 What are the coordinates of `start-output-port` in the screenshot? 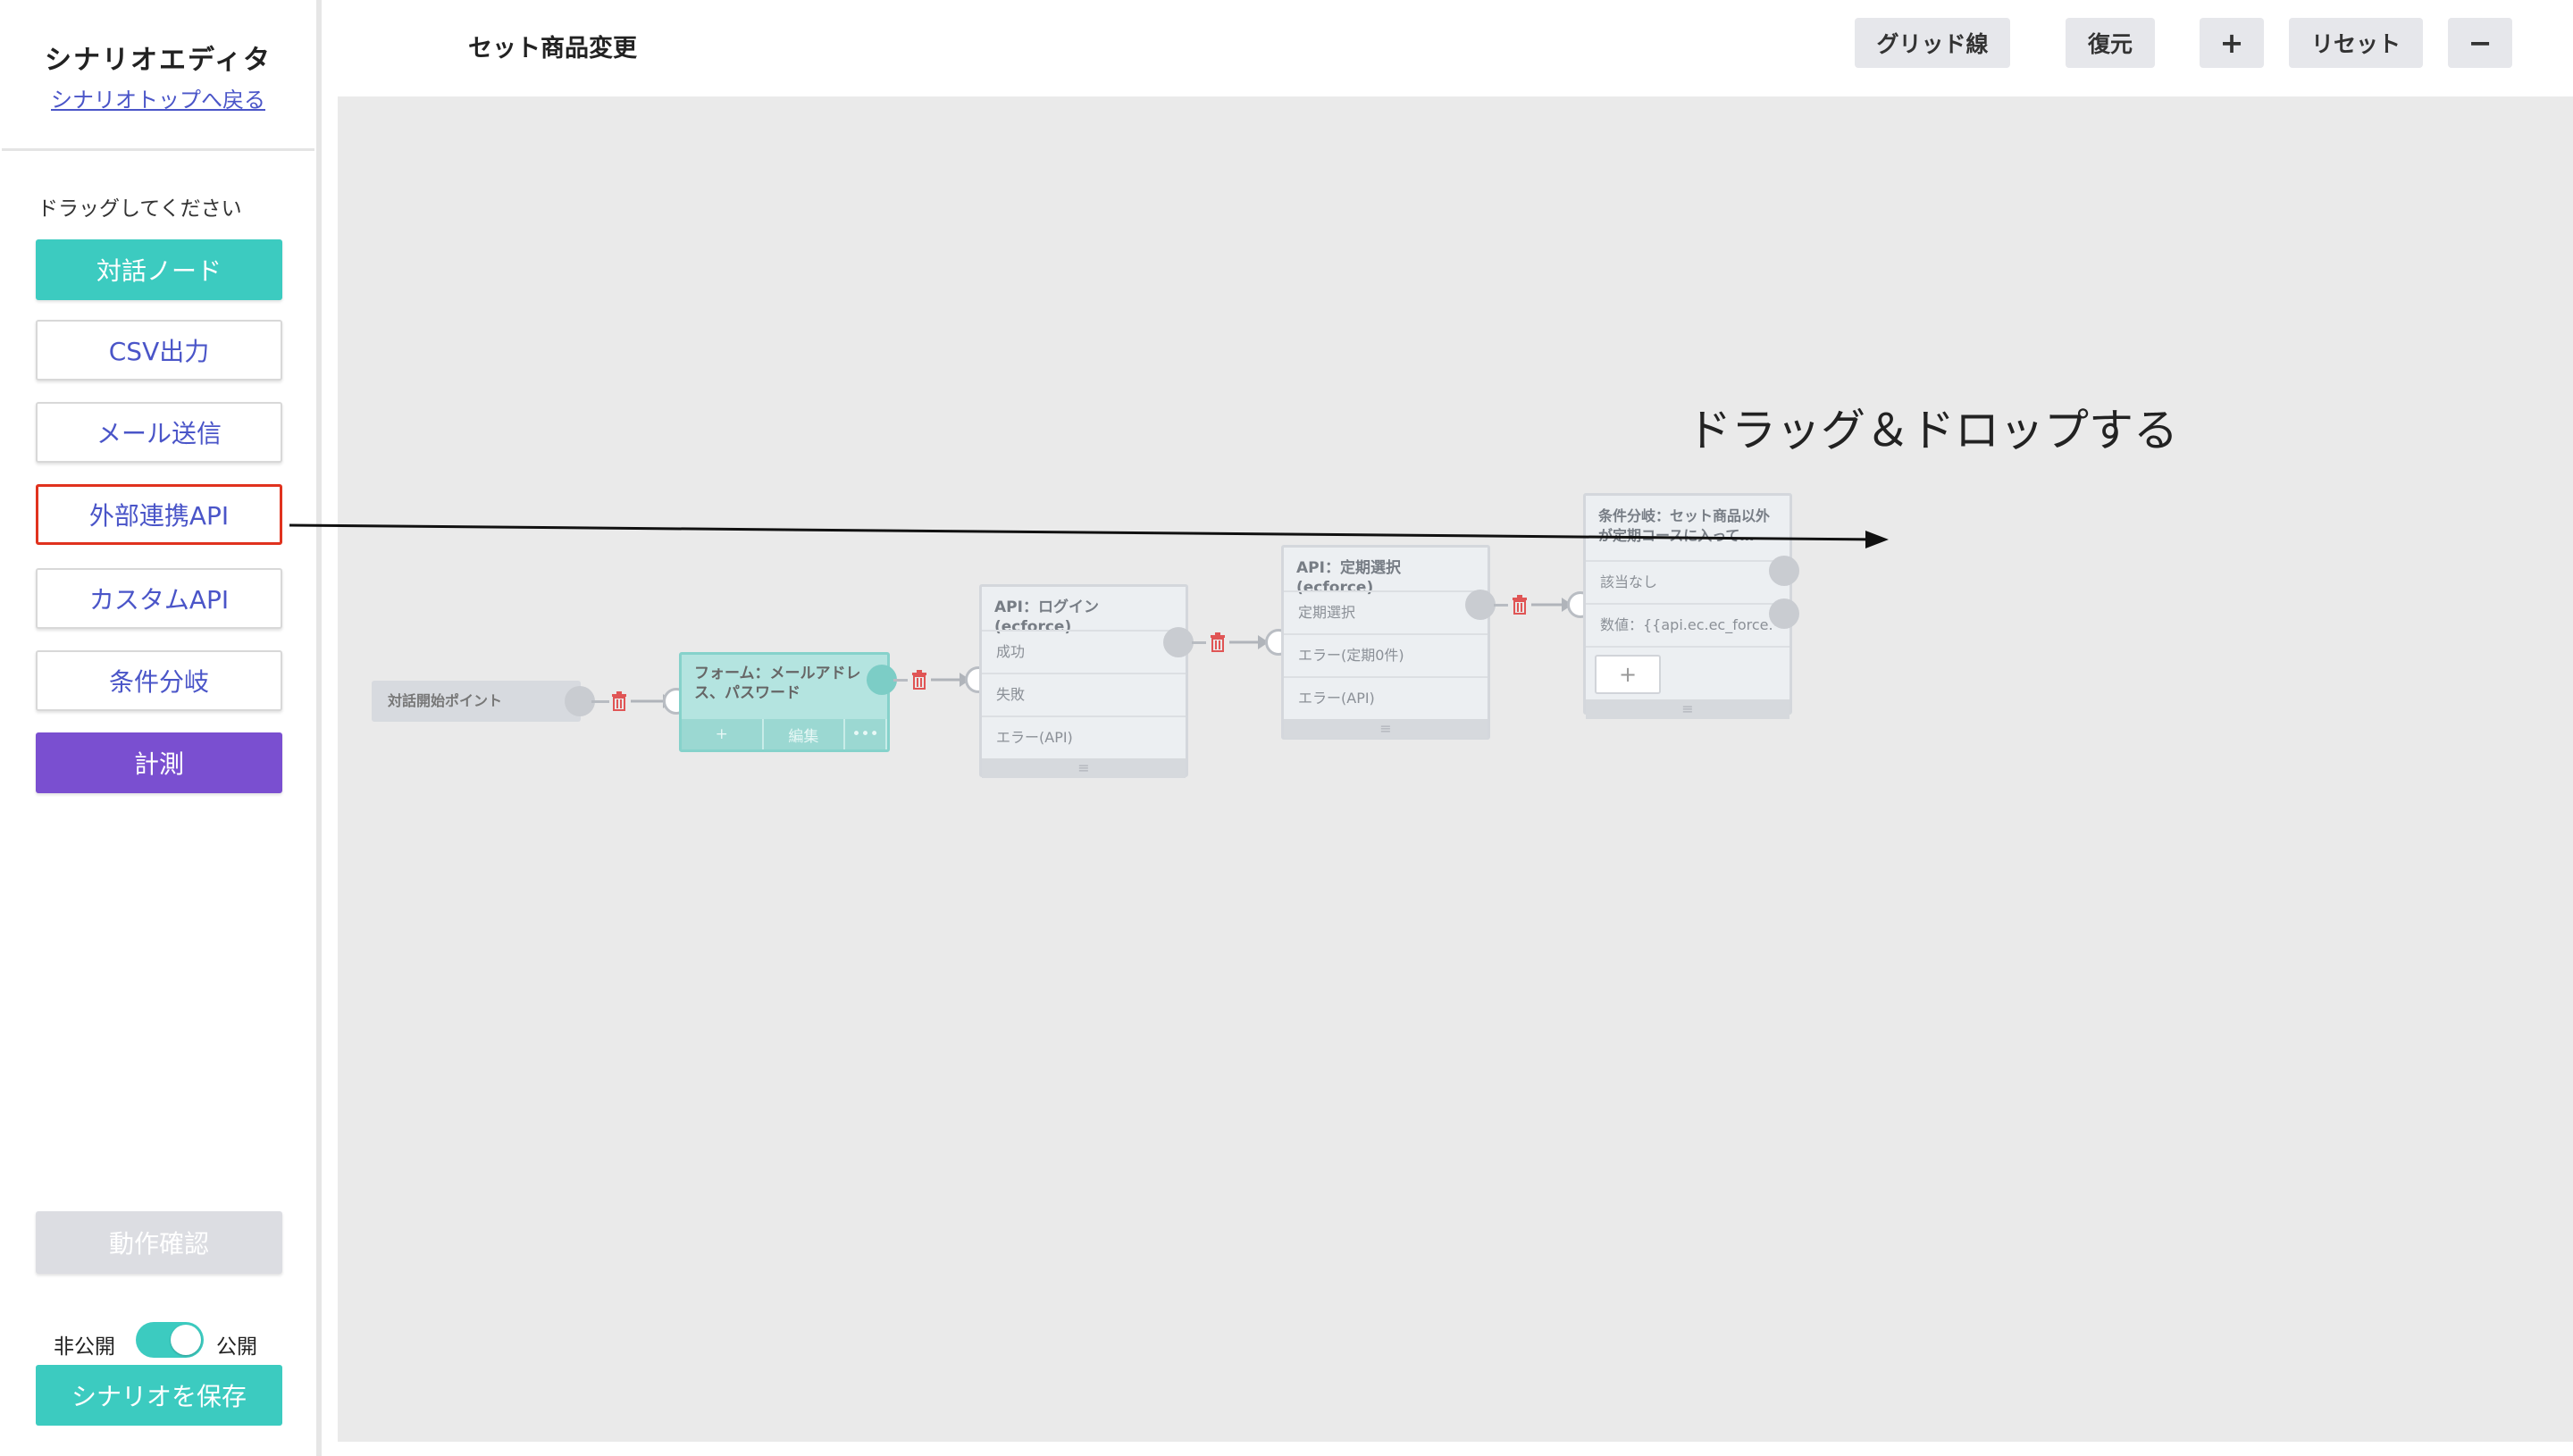 It's located at (580, 701).